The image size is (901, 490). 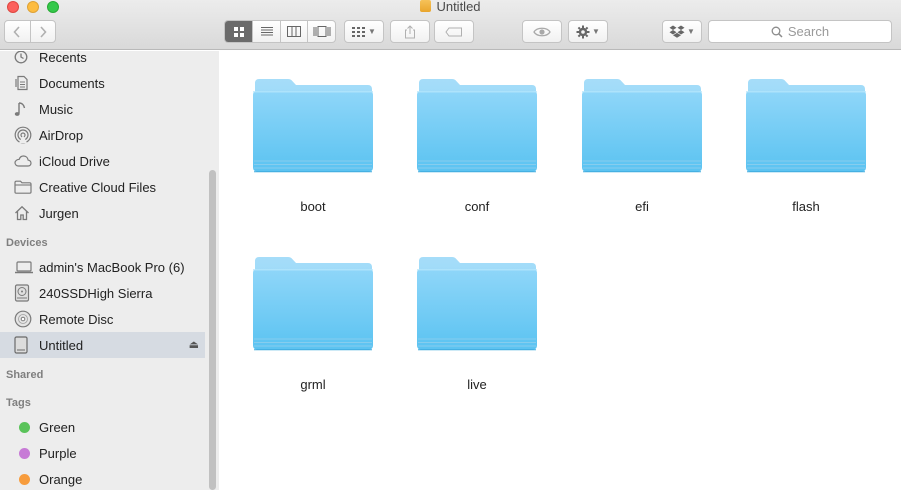 What do you see at coordinates (588, 31) in the screenshot?
I see `action-button: ▼` at bounding box center [588, 31].